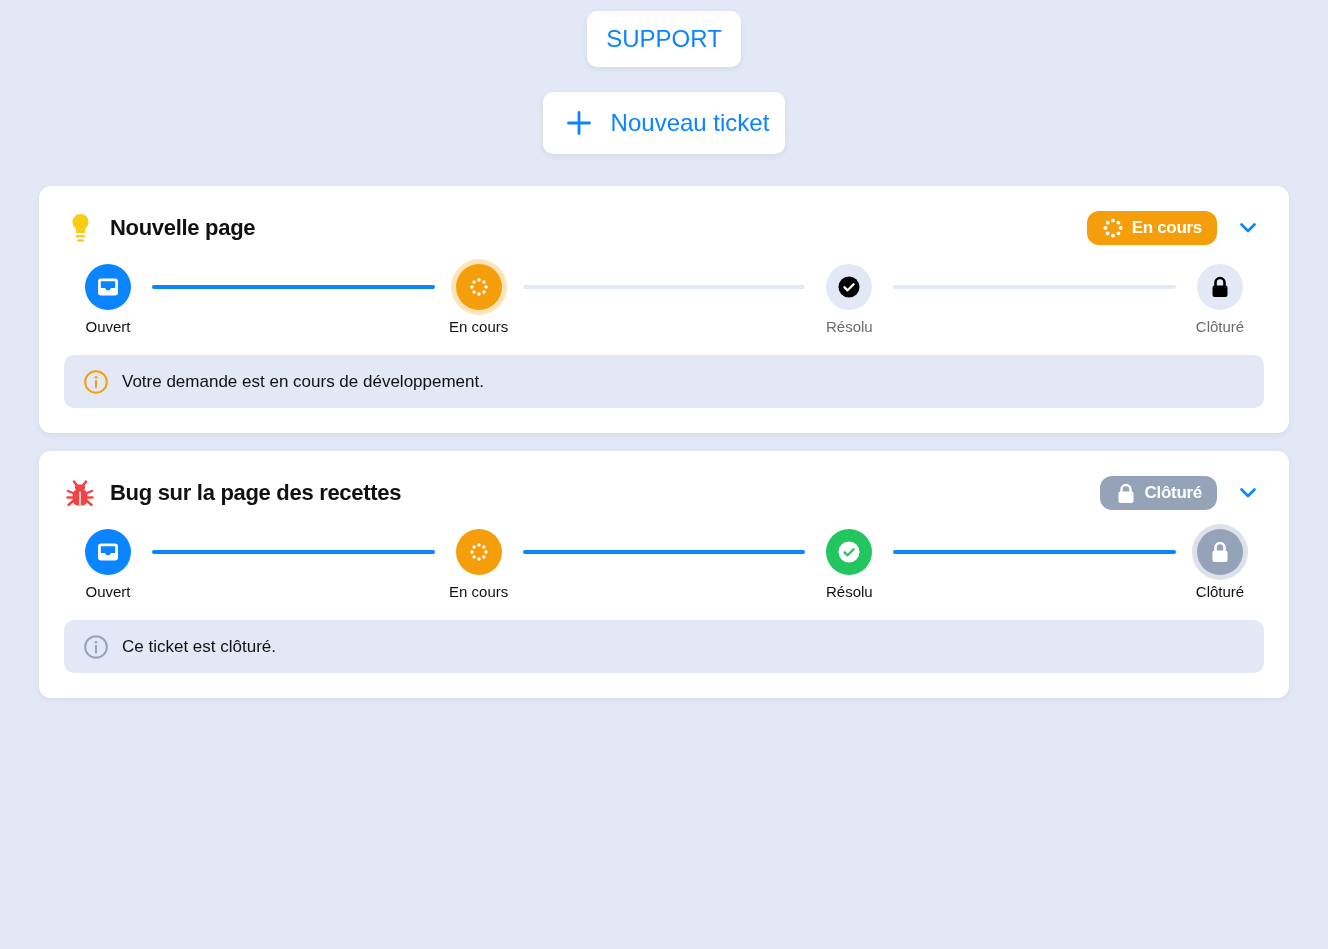  What do you see at coordinates (80, 493) in the screenshot?
I see `bug-icon` at bounding box center [80, 493].